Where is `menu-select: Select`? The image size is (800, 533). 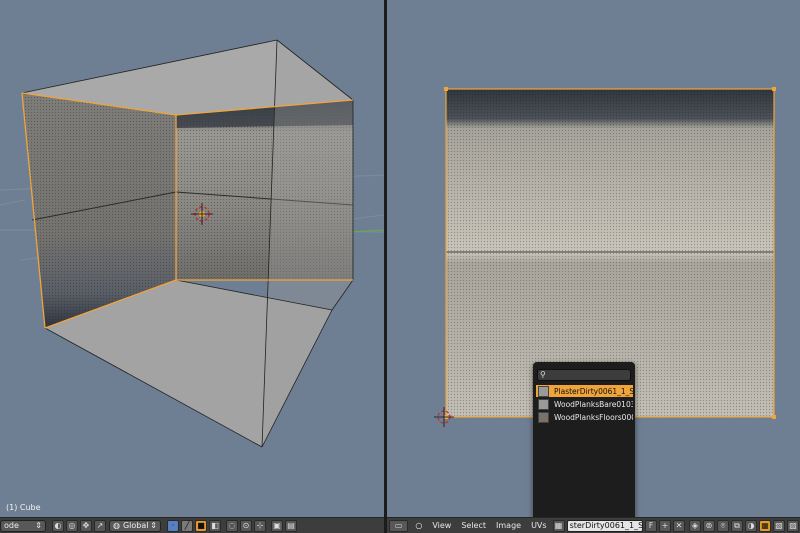 menu-select: Select is located at coordinates (473, 525).